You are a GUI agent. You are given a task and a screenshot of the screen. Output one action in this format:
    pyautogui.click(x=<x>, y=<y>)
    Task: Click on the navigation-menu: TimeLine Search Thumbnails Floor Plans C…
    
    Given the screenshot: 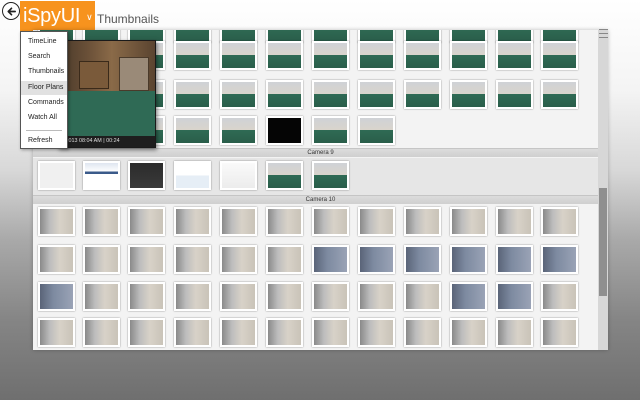 What is the action you would take?
    pyautogui.click(x=44, y=90)
    